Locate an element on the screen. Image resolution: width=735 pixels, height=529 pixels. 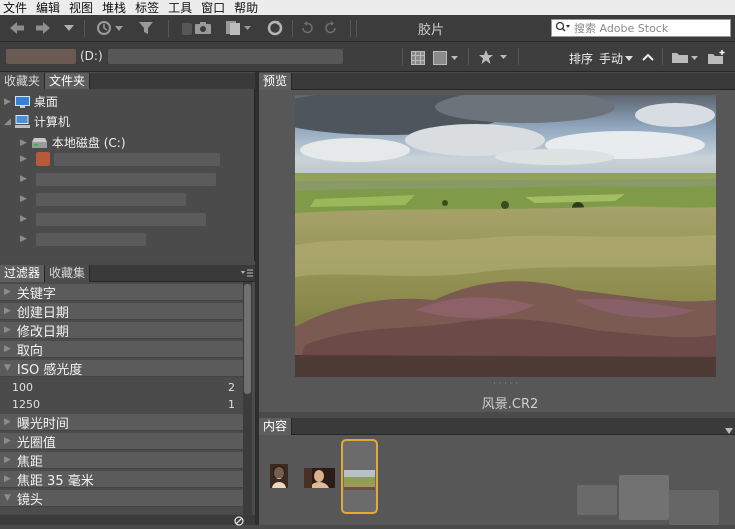
workspace-title: 胶片 is located at coordinates (431, 28).